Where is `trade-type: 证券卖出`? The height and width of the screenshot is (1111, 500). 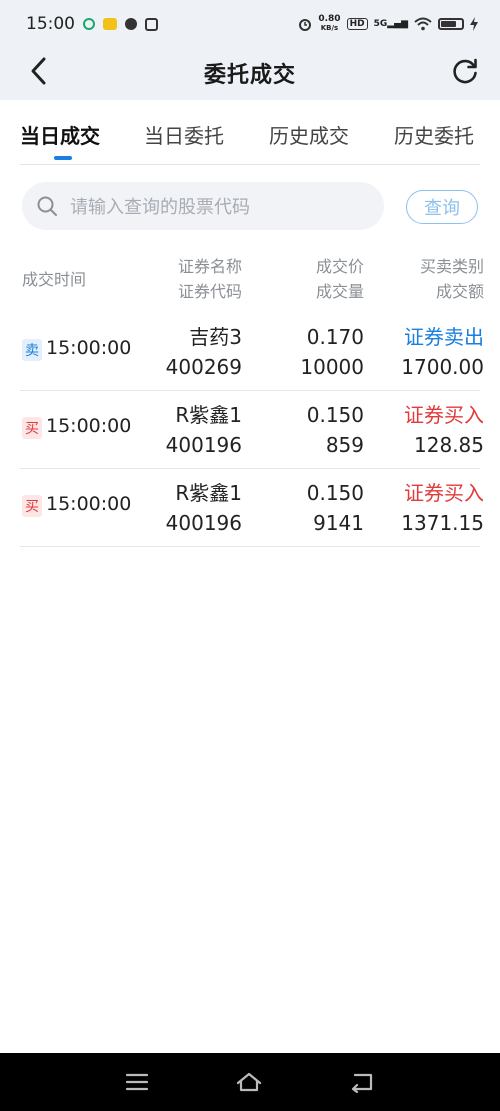
trade-type: 证券卖出 is located at coordinates (444, 337).